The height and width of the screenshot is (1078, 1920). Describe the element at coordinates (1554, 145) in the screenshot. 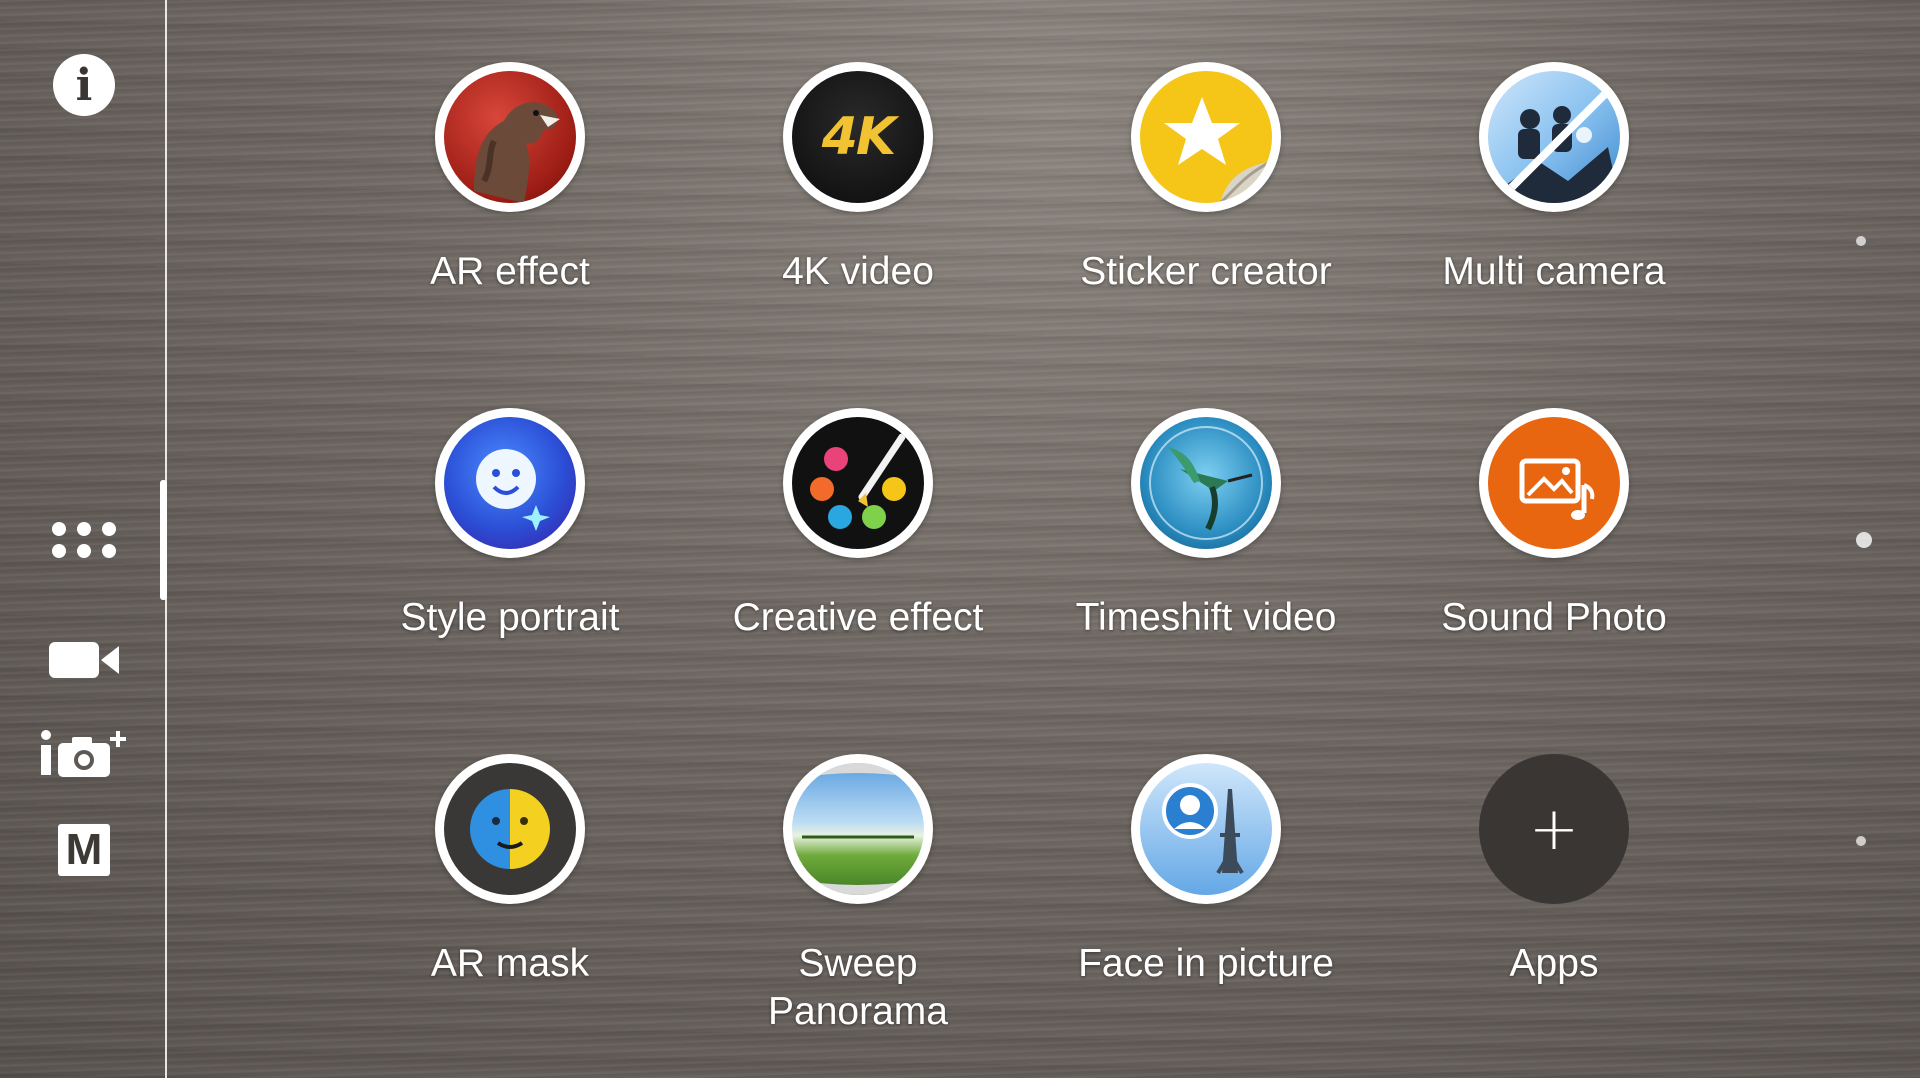

I see `multi-camera-icon` at that location.